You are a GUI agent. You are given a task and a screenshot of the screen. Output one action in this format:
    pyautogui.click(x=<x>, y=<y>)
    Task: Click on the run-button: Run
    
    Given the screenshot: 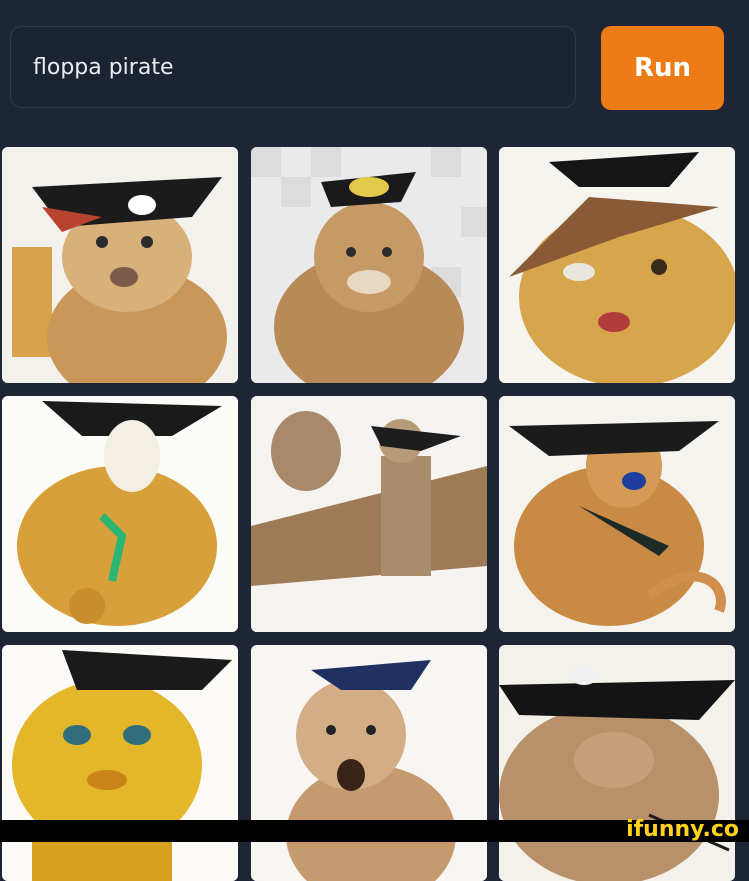 What is the action you would take?
    pyautogui.click(x=662, y=68)
    